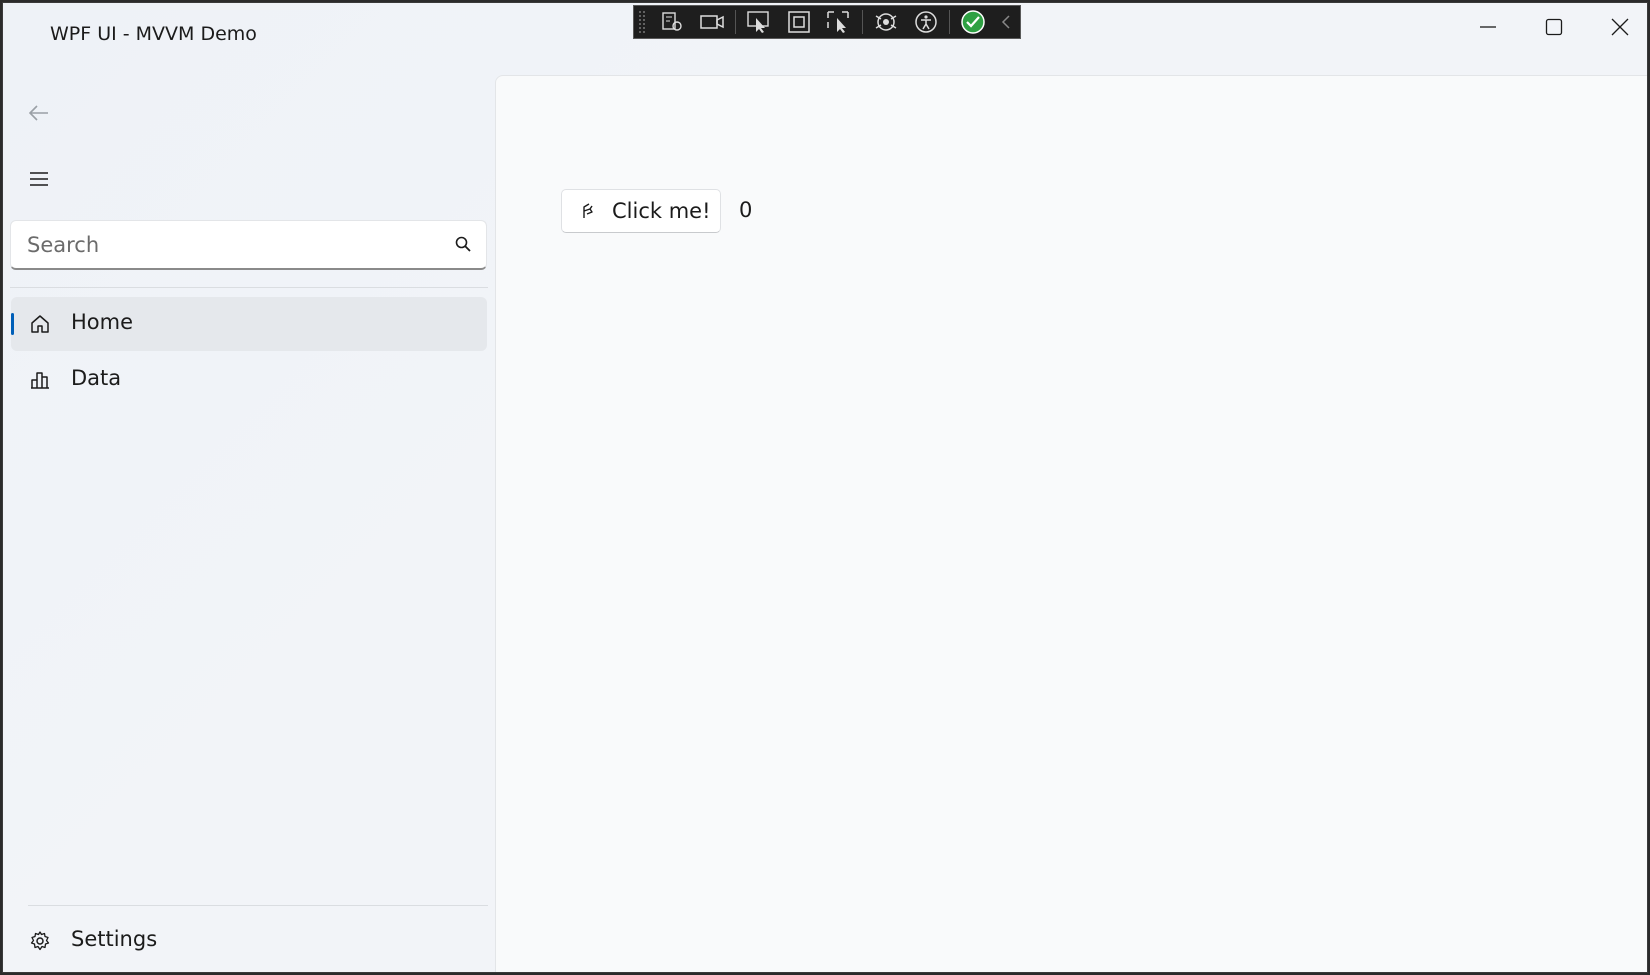 The width and height of the screenshot is (1650, 975). I want to click on search-box, so click(248, 245).